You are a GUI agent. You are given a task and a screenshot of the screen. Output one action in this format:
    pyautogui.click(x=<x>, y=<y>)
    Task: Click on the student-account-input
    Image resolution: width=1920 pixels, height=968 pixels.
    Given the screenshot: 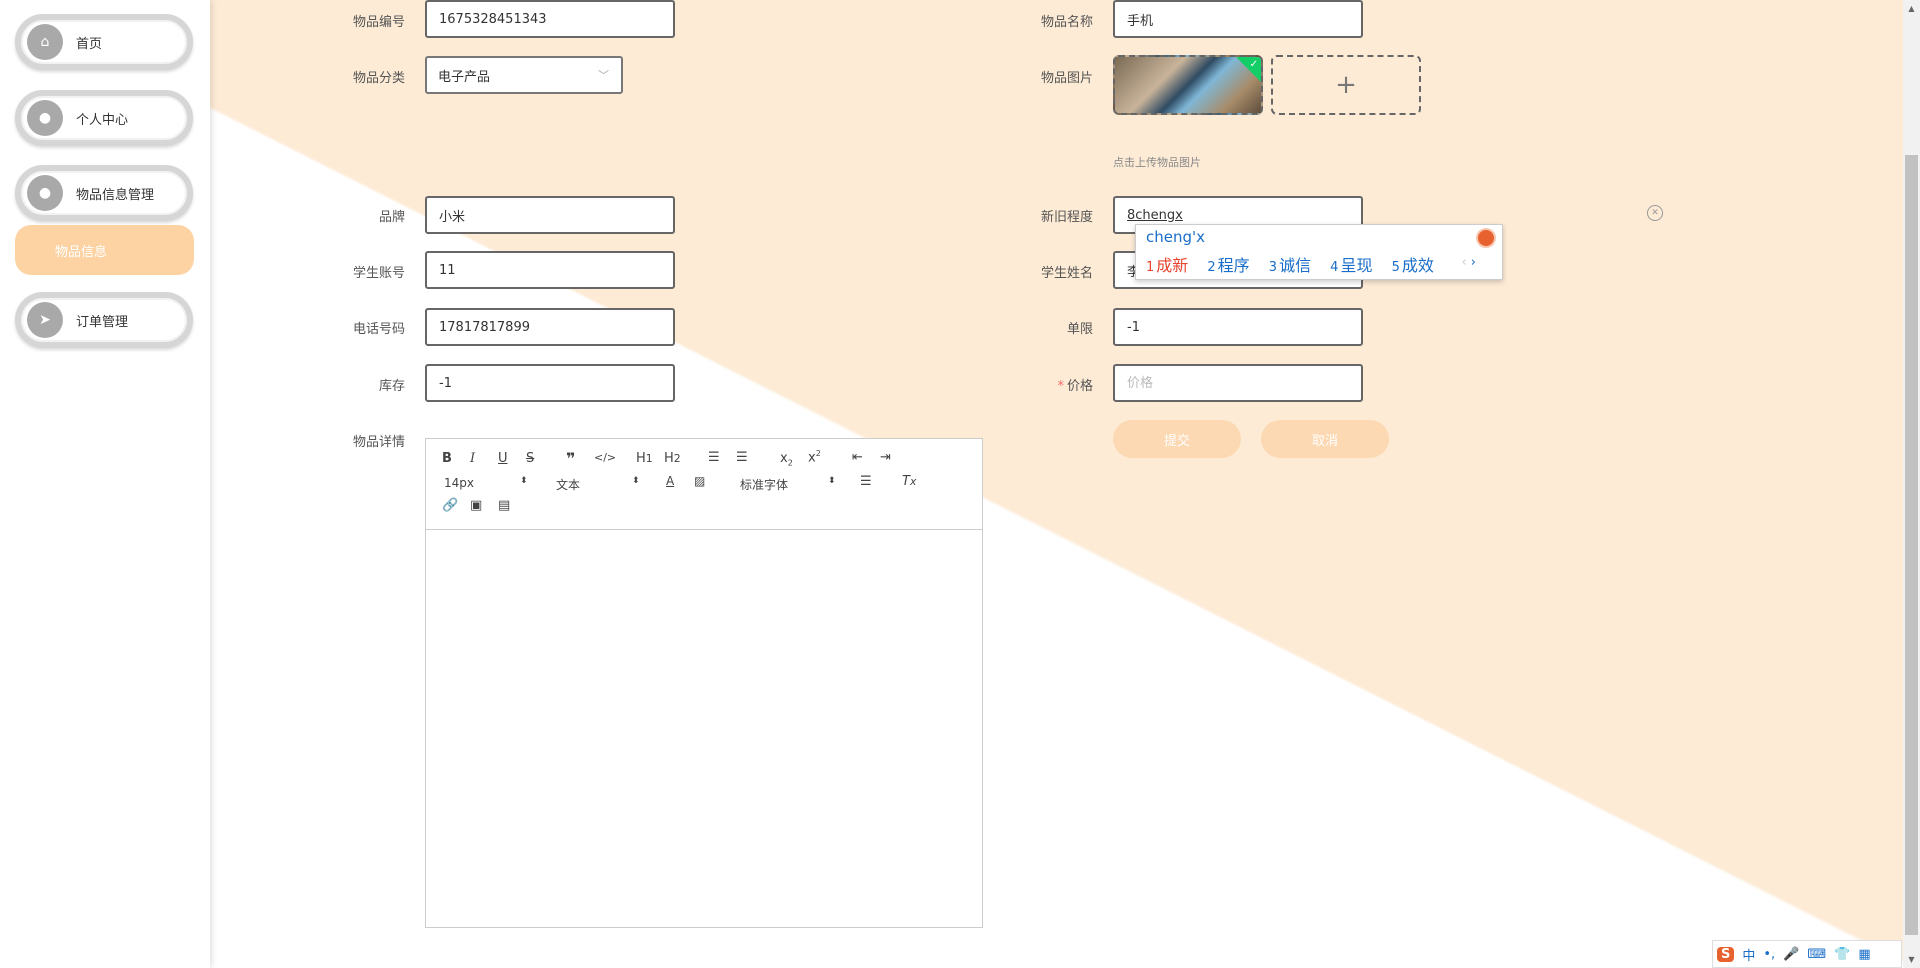 What is the action you would take?
    pyautogui.click(x=550, y=270)
    